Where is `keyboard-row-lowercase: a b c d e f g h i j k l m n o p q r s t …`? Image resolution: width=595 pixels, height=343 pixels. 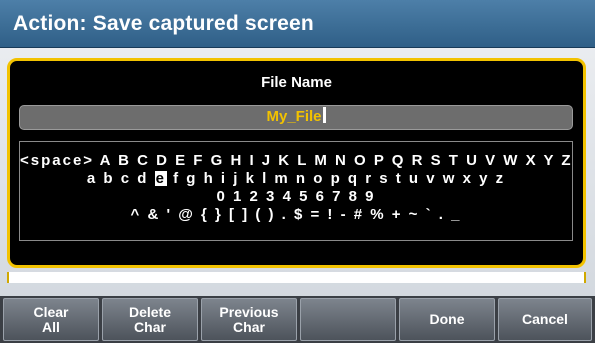
keyboard-row-lowercase: a b c d e f g h i j k l m n o p q r s t … is located at coordinates (296, 179).